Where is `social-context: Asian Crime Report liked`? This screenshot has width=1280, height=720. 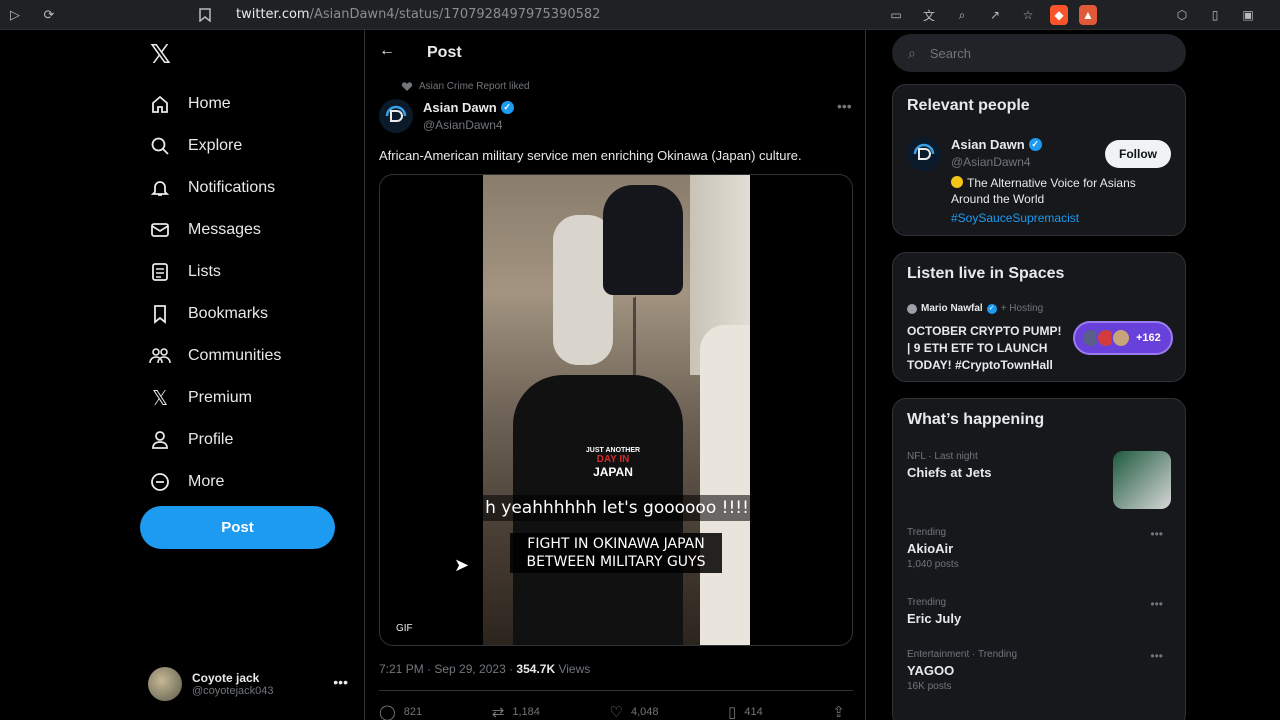 social-context: Asian Crime Report liked is located at coordinates (465, 86).